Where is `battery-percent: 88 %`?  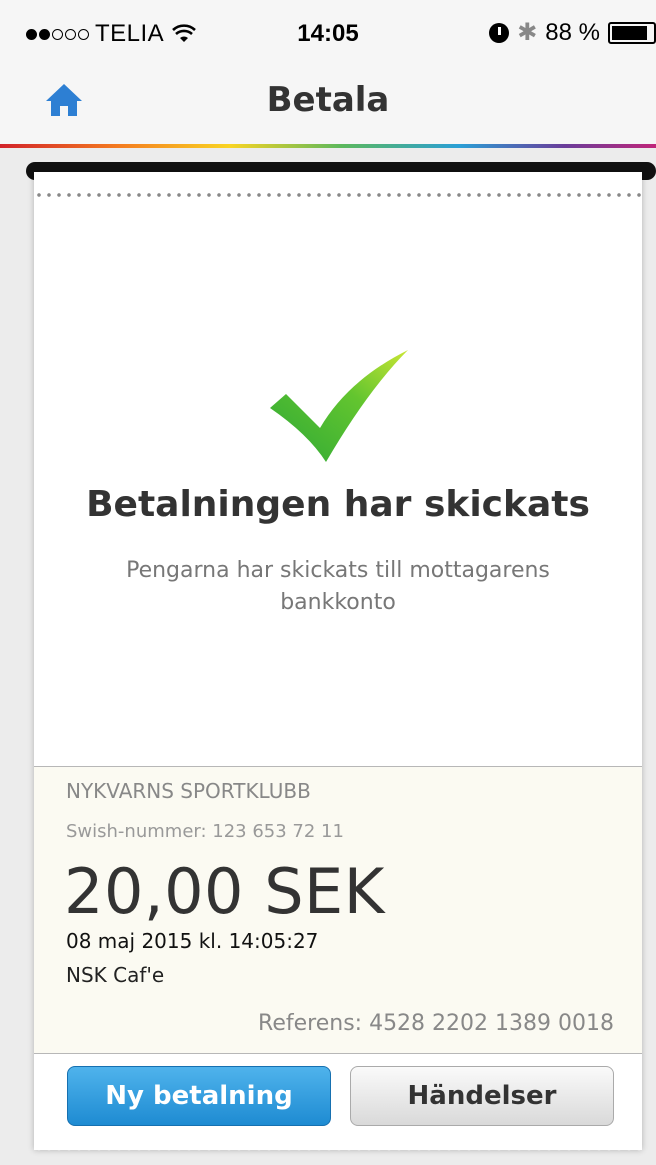
battery-percent: 88 % is located at coordinates (572, 32).